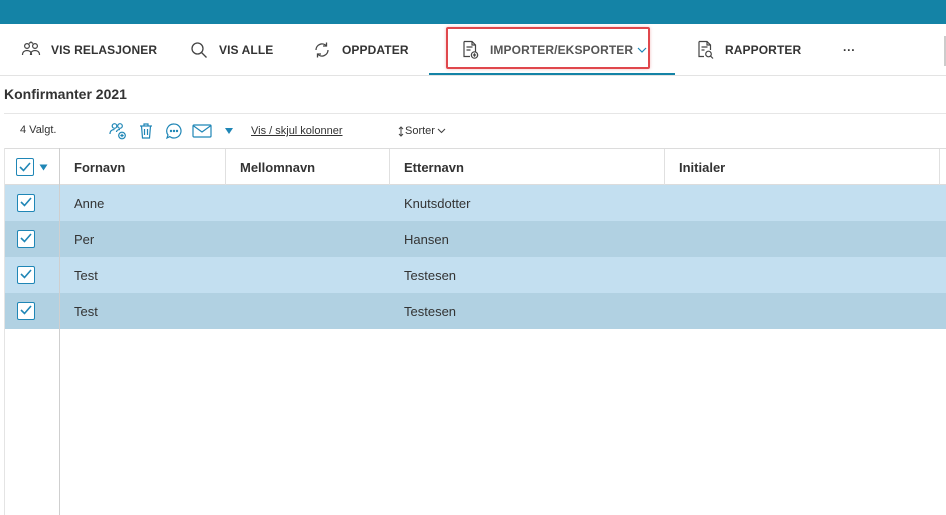 The image size is (946, 515). I want to click on cell-fornavn: Anne, so click(89, 203).